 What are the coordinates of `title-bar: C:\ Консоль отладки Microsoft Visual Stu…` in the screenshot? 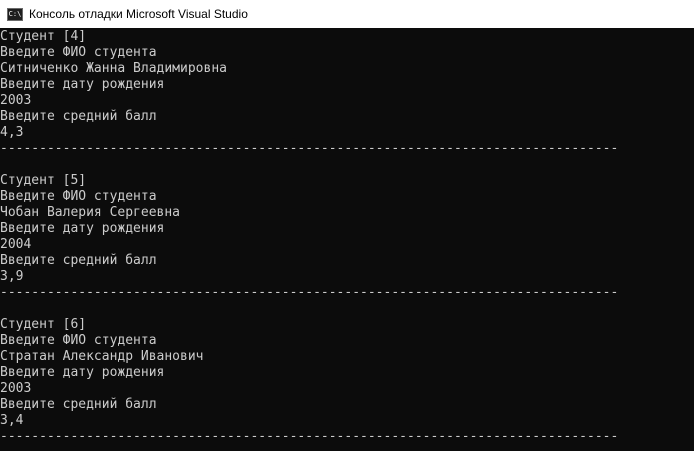 It's located at (347, 14).